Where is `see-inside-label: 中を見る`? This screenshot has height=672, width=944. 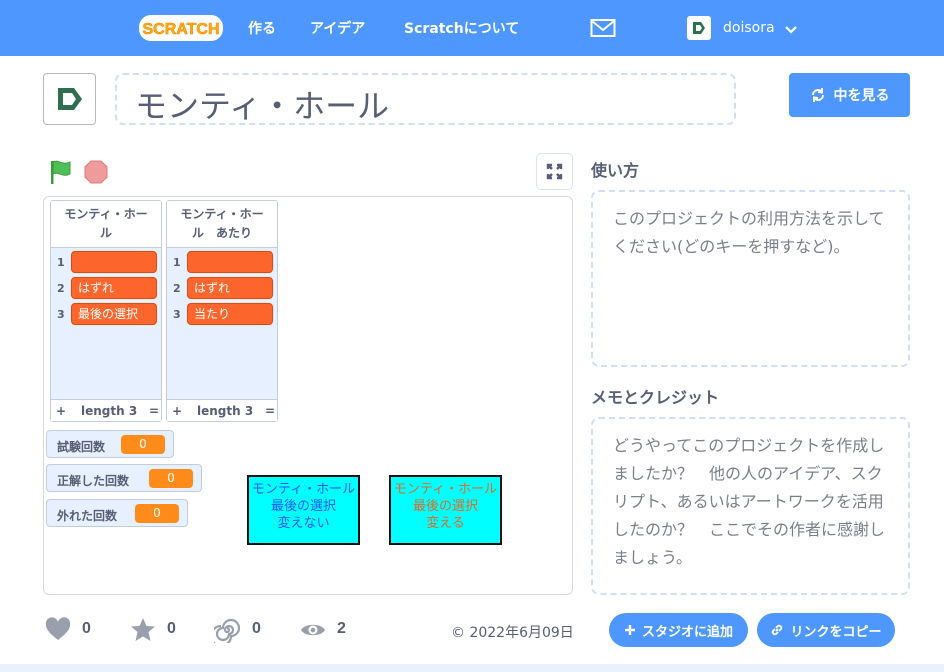 see-inside-label: 中を見る is located at coordinates (861, 96).